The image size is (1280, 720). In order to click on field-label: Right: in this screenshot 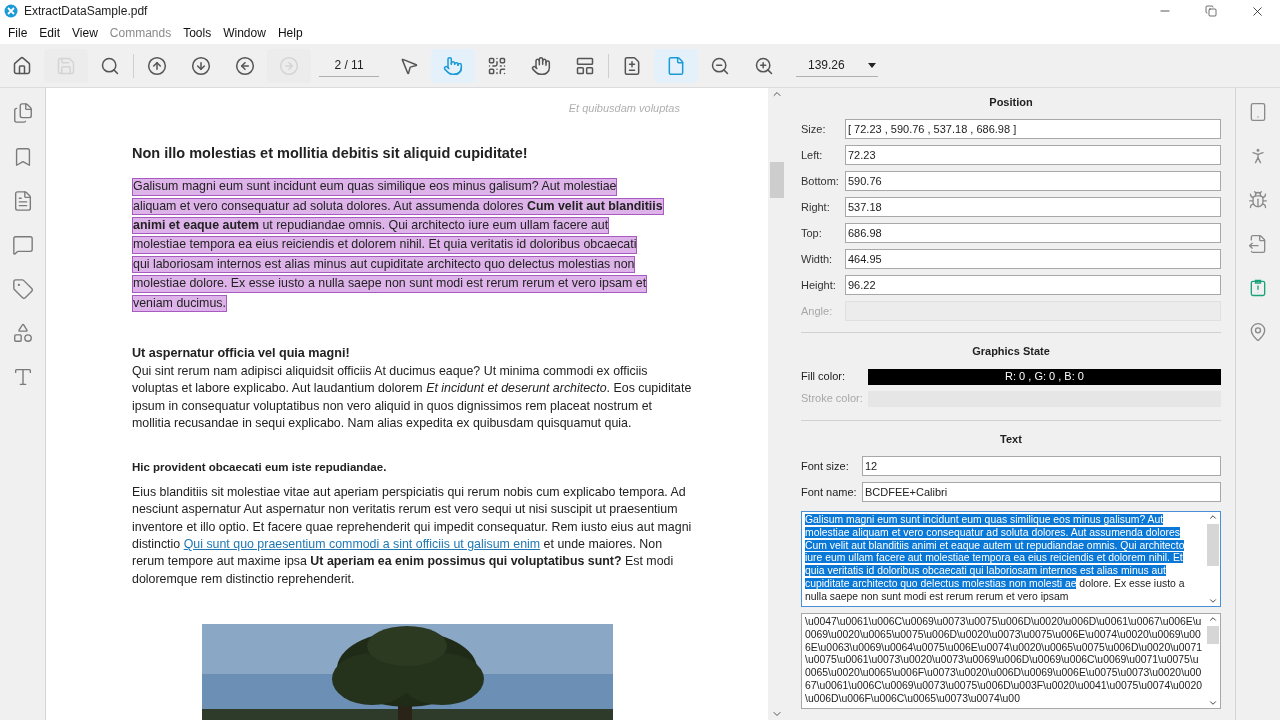, I will do `click(816, 207)`.